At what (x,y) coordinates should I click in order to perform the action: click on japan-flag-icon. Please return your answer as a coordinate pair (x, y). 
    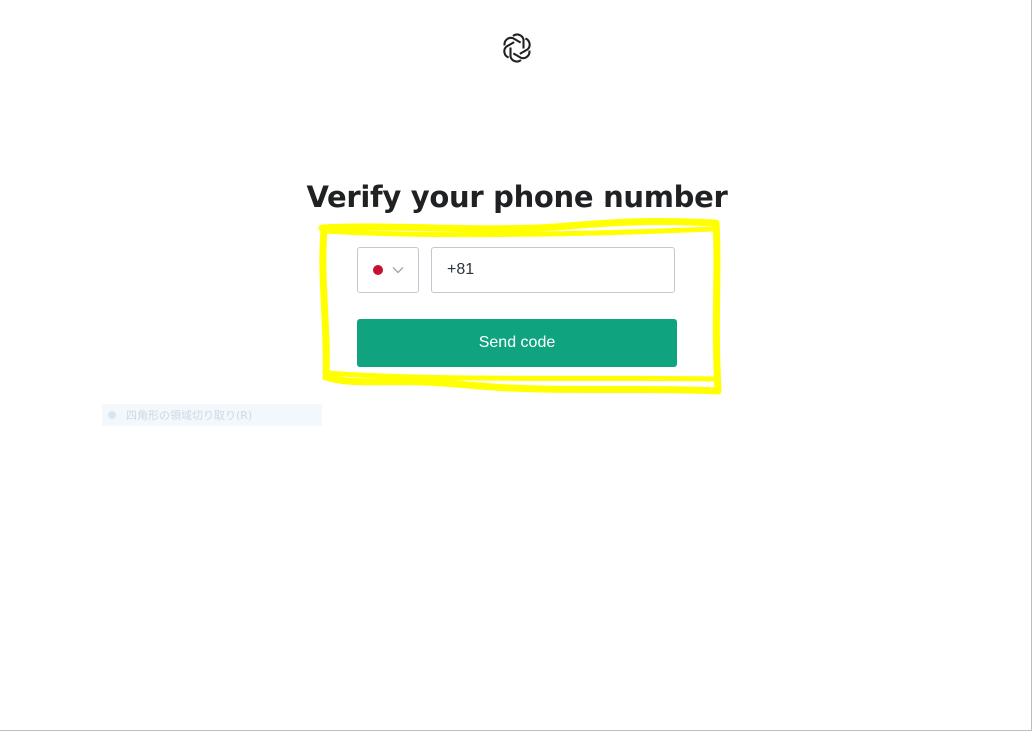
    Looking at the image, I should click on (377, 270).